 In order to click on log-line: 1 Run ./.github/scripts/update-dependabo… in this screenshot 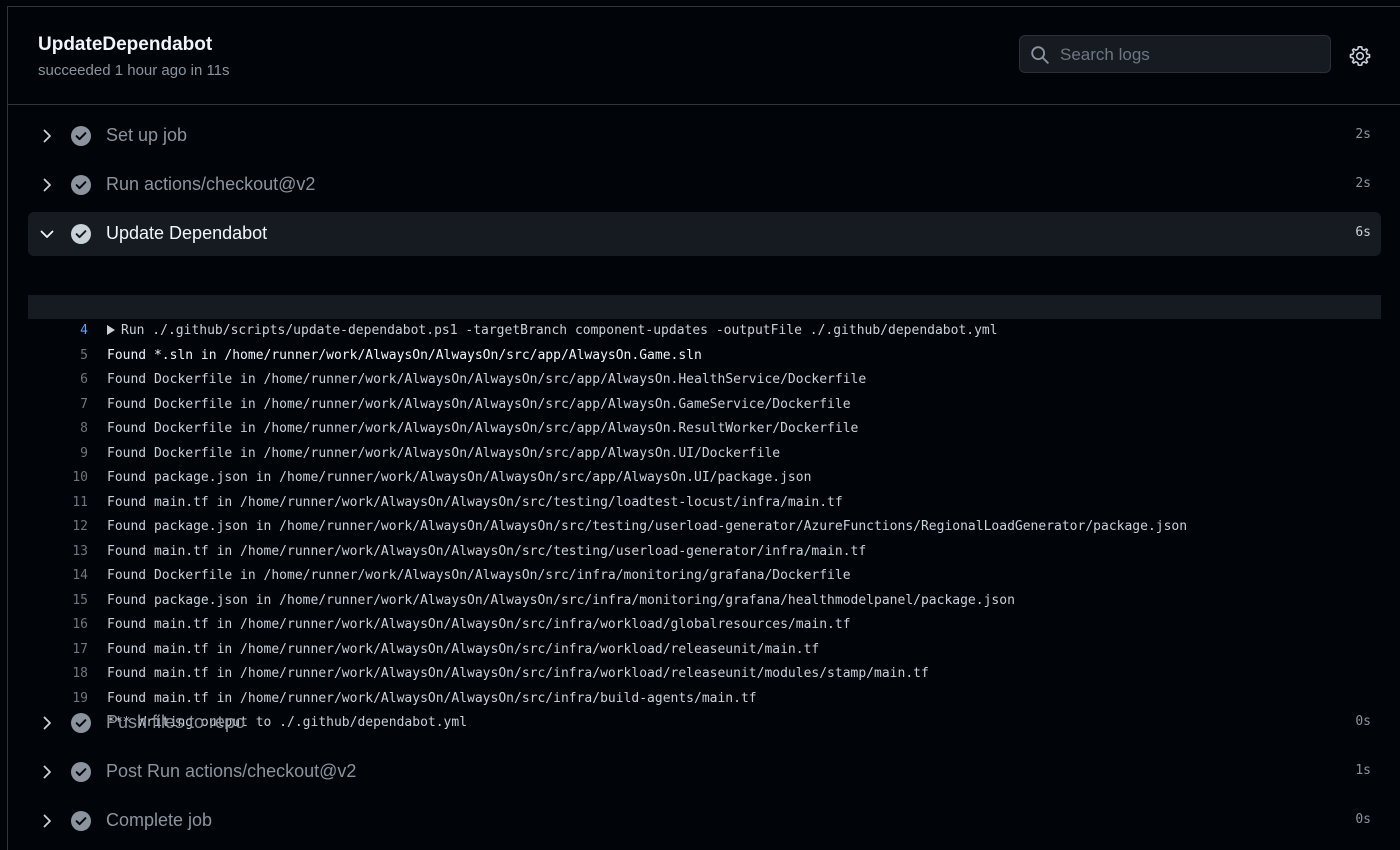, I will do `click(704, 304)`.